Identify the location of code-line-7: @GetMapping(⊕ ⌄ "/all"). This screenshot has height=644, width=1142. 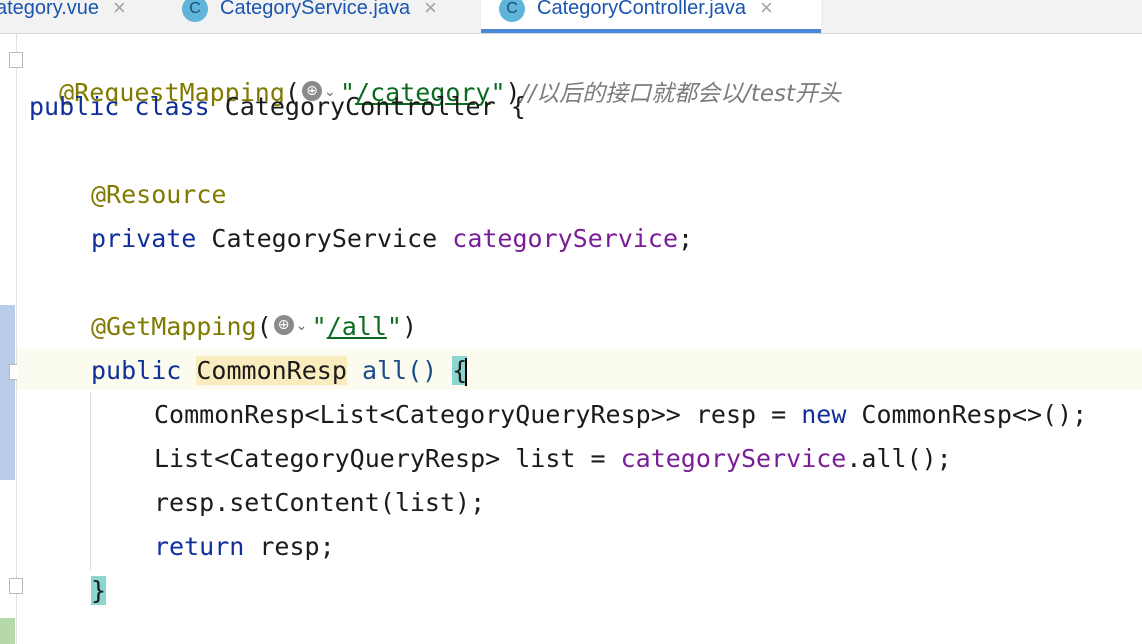
(254, 327).